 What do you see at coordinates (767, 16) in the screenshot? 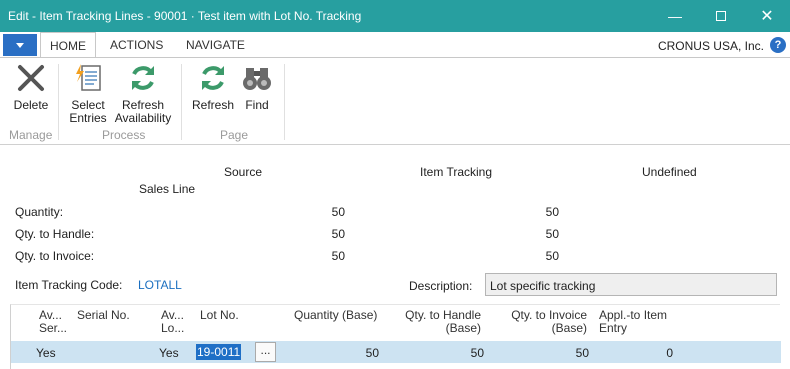
I see `close-button: ✕` at bounding box center [767, 16].